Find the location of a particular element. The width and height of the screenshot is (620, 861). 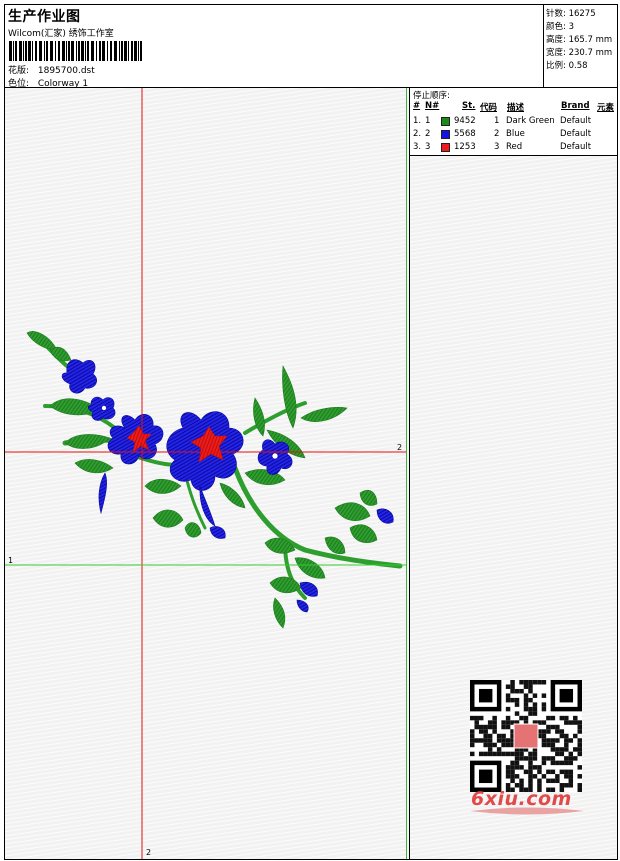

col-n: N# is located at coordinates (432, 106).